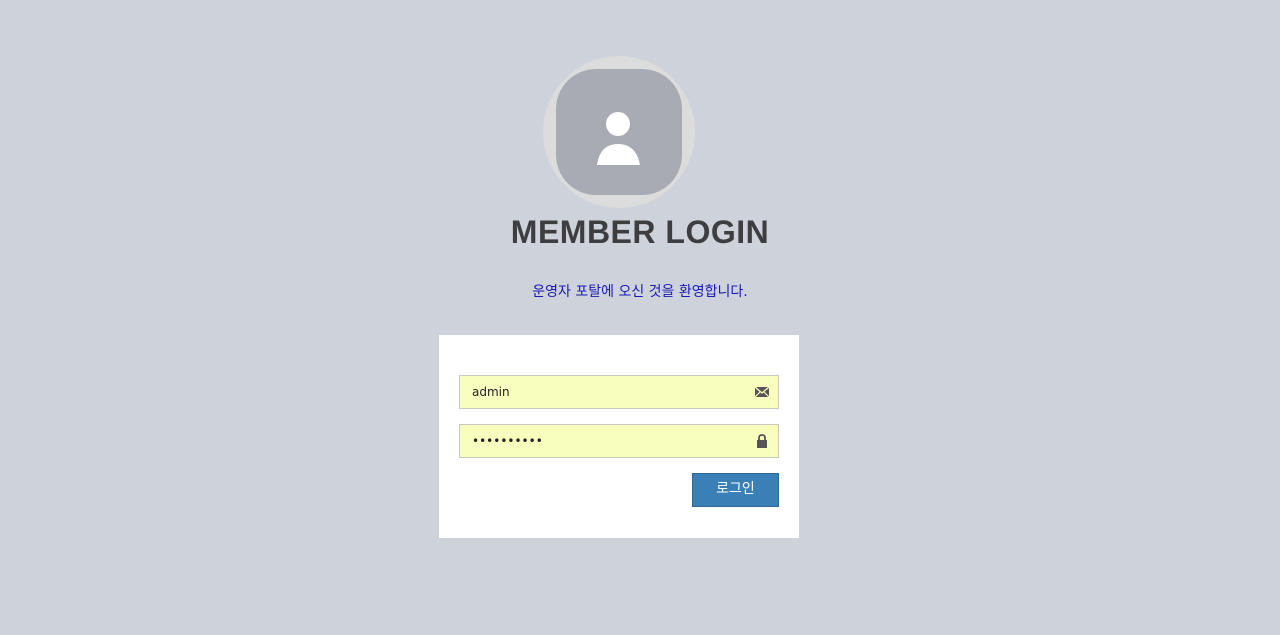 The image size is (1280, 635). Describe the element at coordinates (600, 392) in the screenshot. I see `username-input` at that location.